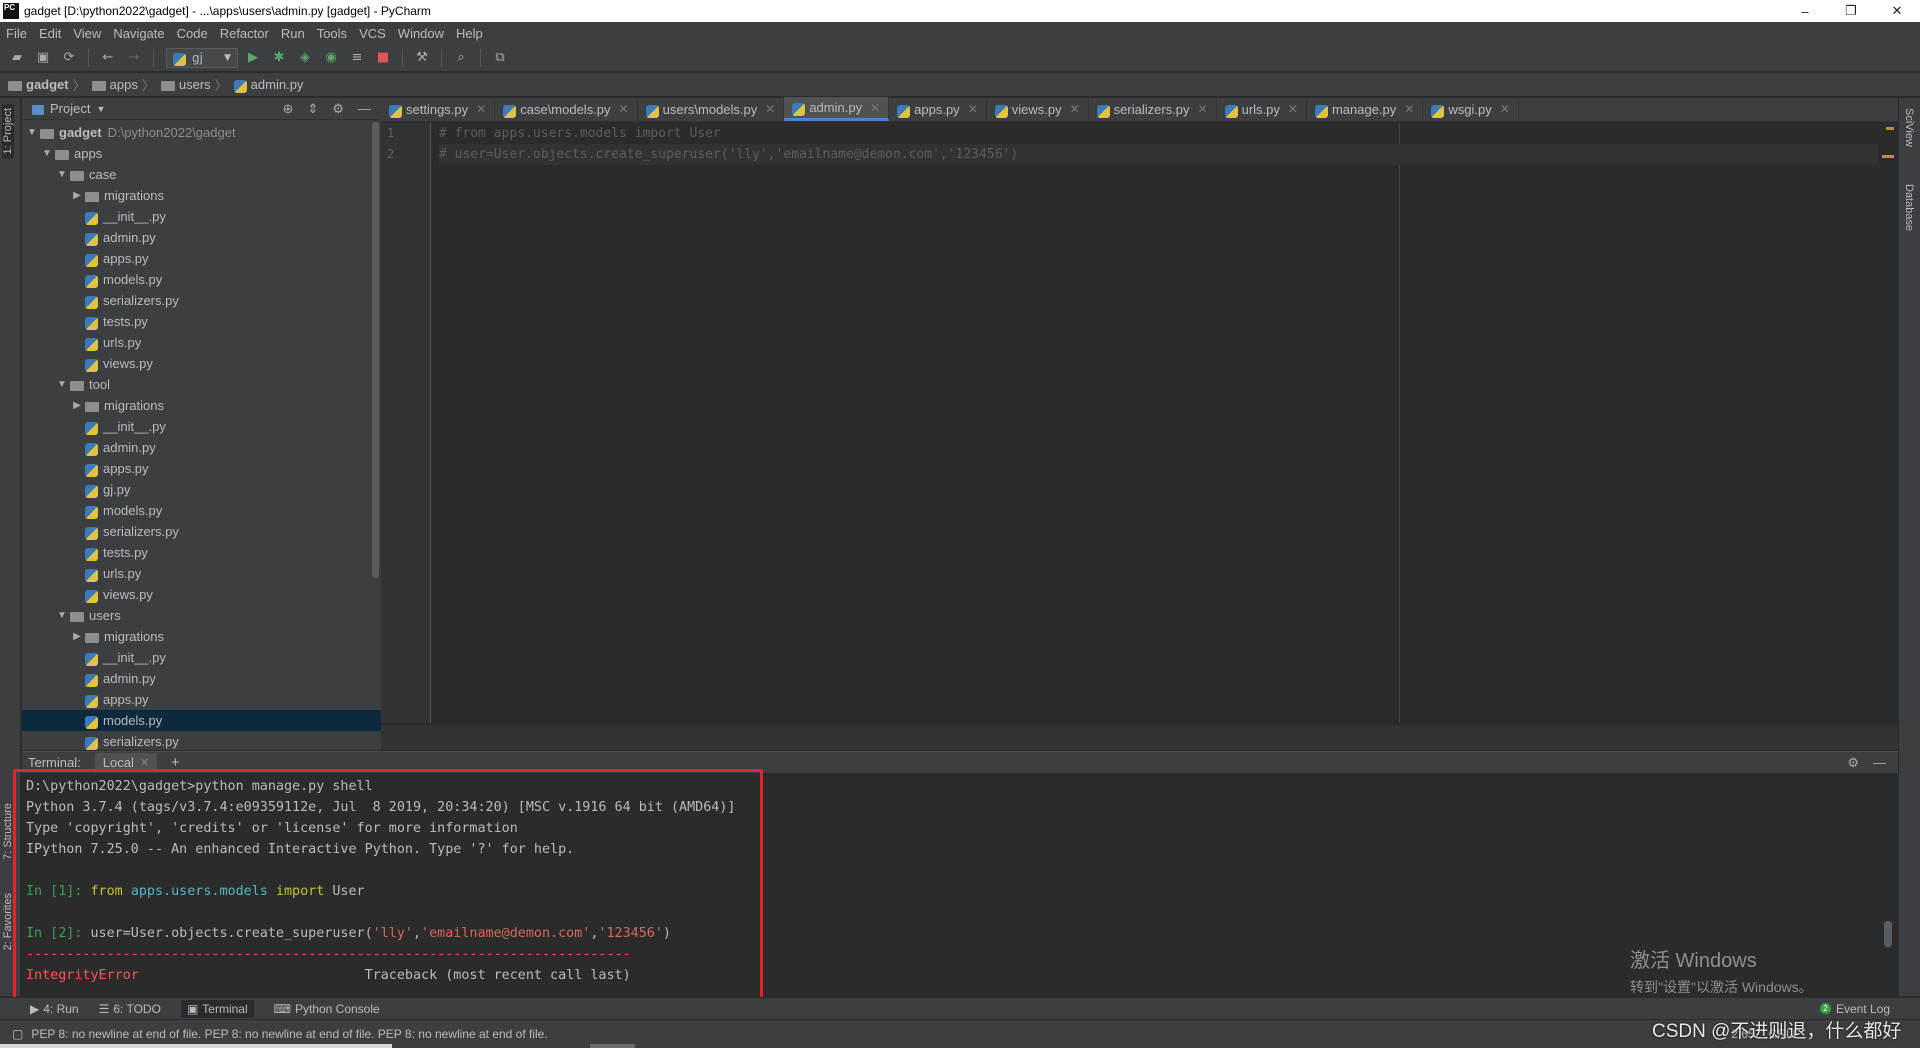 The width and height of the screenshot is (1920, 1048). Describe the element at coordinates (201, 132) in the screenshot. I see `tree-root-gadget: ▼ gadget D:\python2022\gadget` at that location.